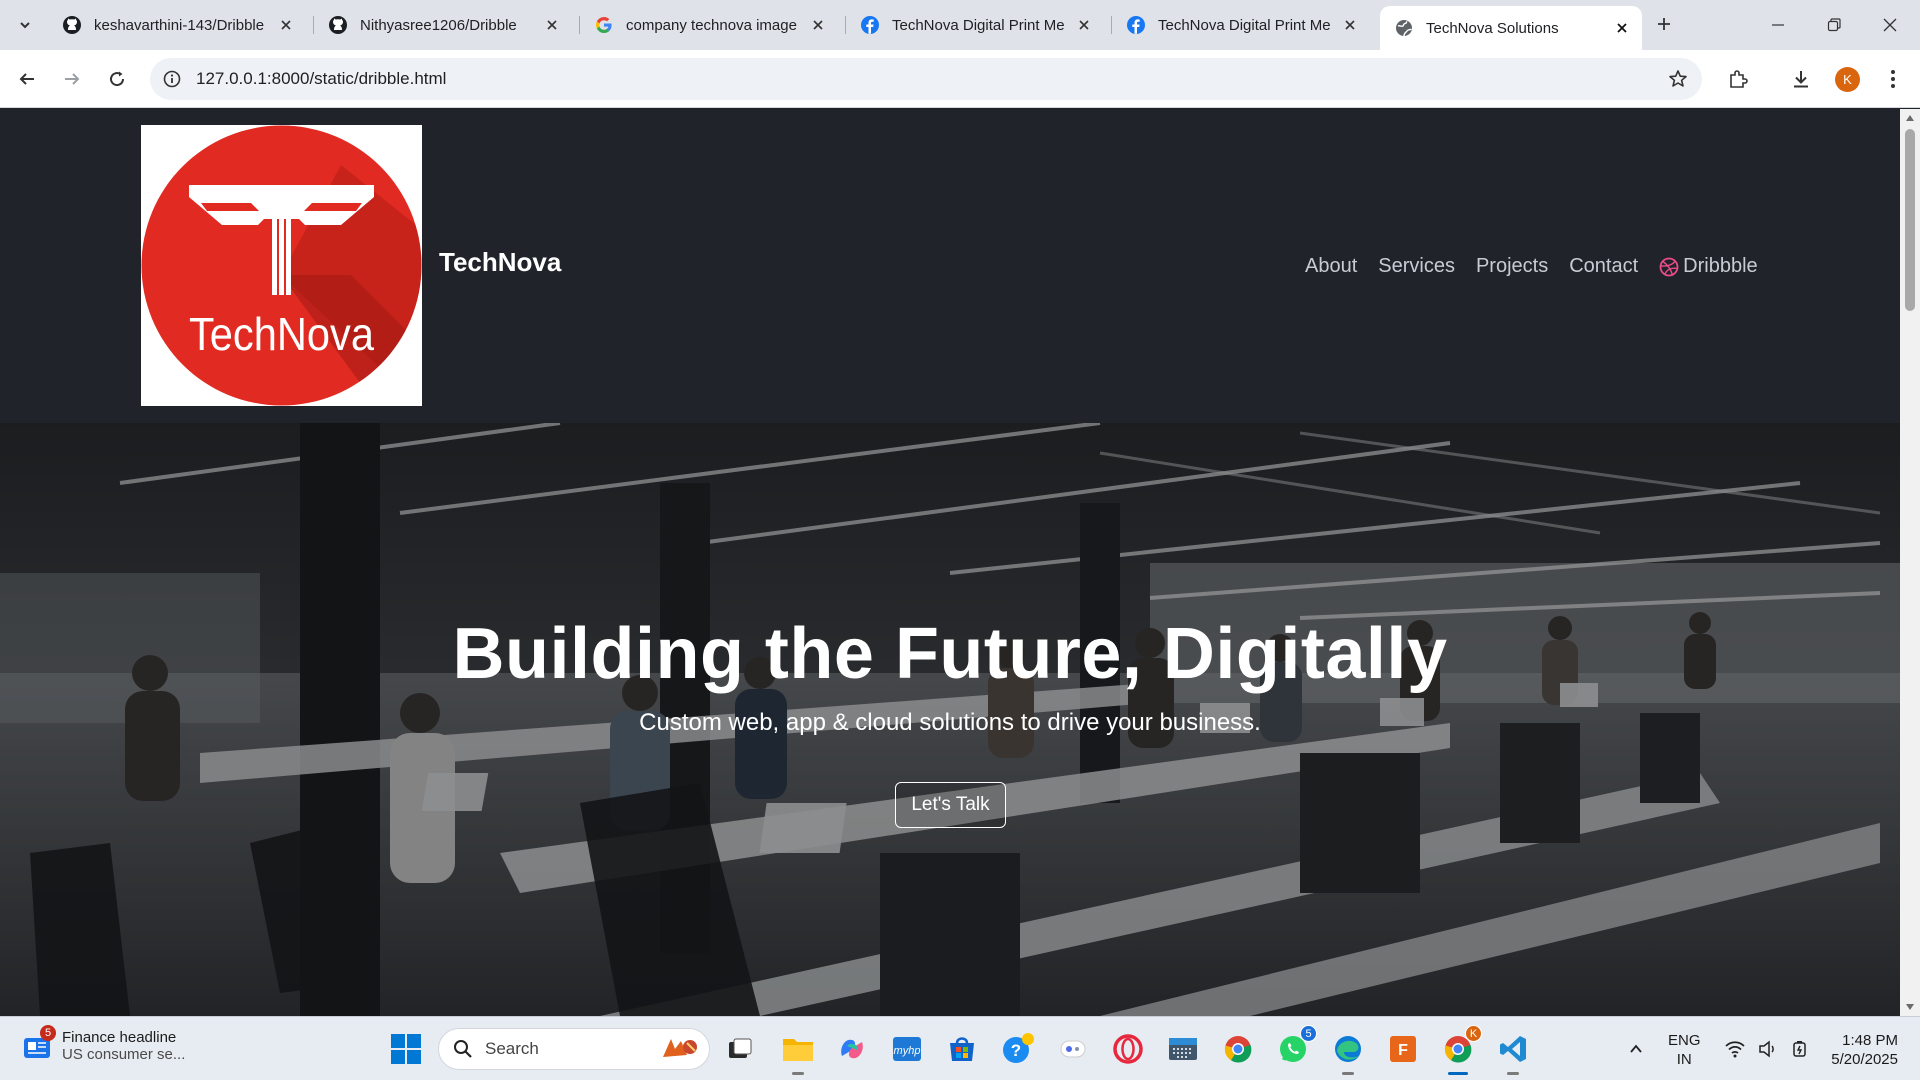 This screenshot has height=1080, width=1920. What do you see at coordinates (179, 25) in the screenshot?
I see `tab-title: keshavarthini-143/Dribble` at bounding box center [179, 25].